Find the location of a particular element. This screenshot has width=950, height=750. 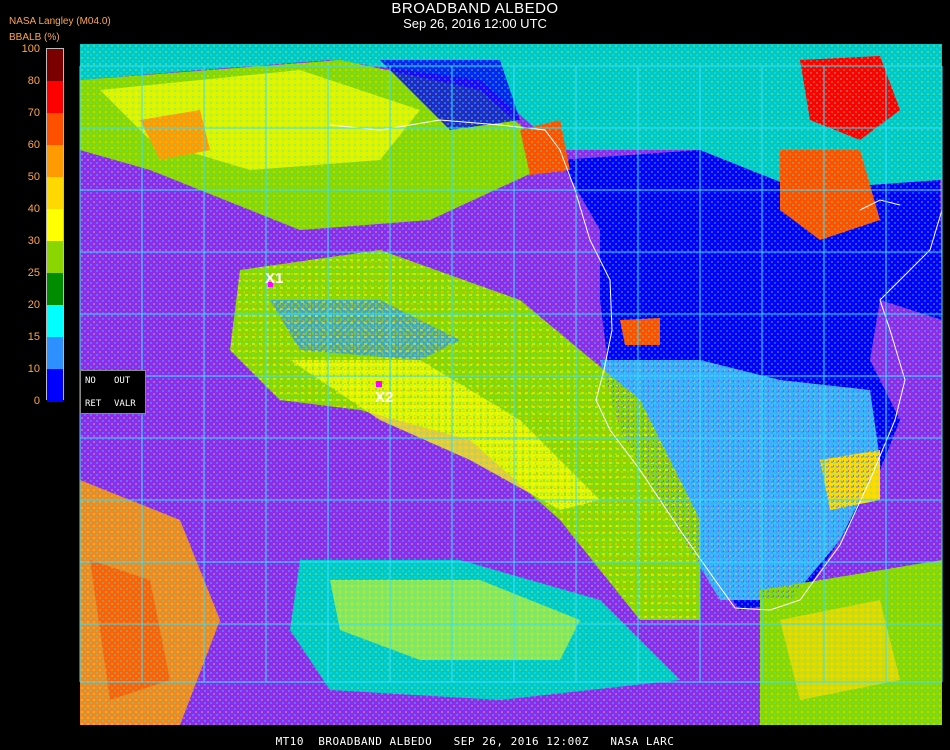

legend-tick-label: 25 is located at coordinates (34, 273).